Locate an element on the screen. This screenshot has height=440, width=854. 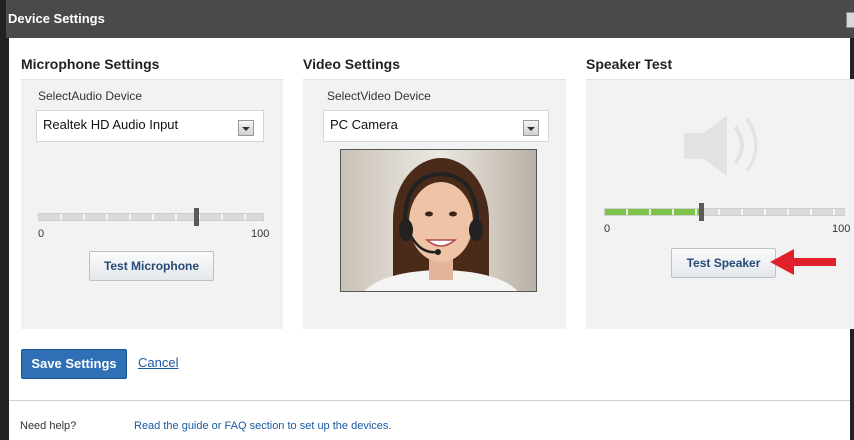
microphone-level-slider is located at coordinates (151, 217).